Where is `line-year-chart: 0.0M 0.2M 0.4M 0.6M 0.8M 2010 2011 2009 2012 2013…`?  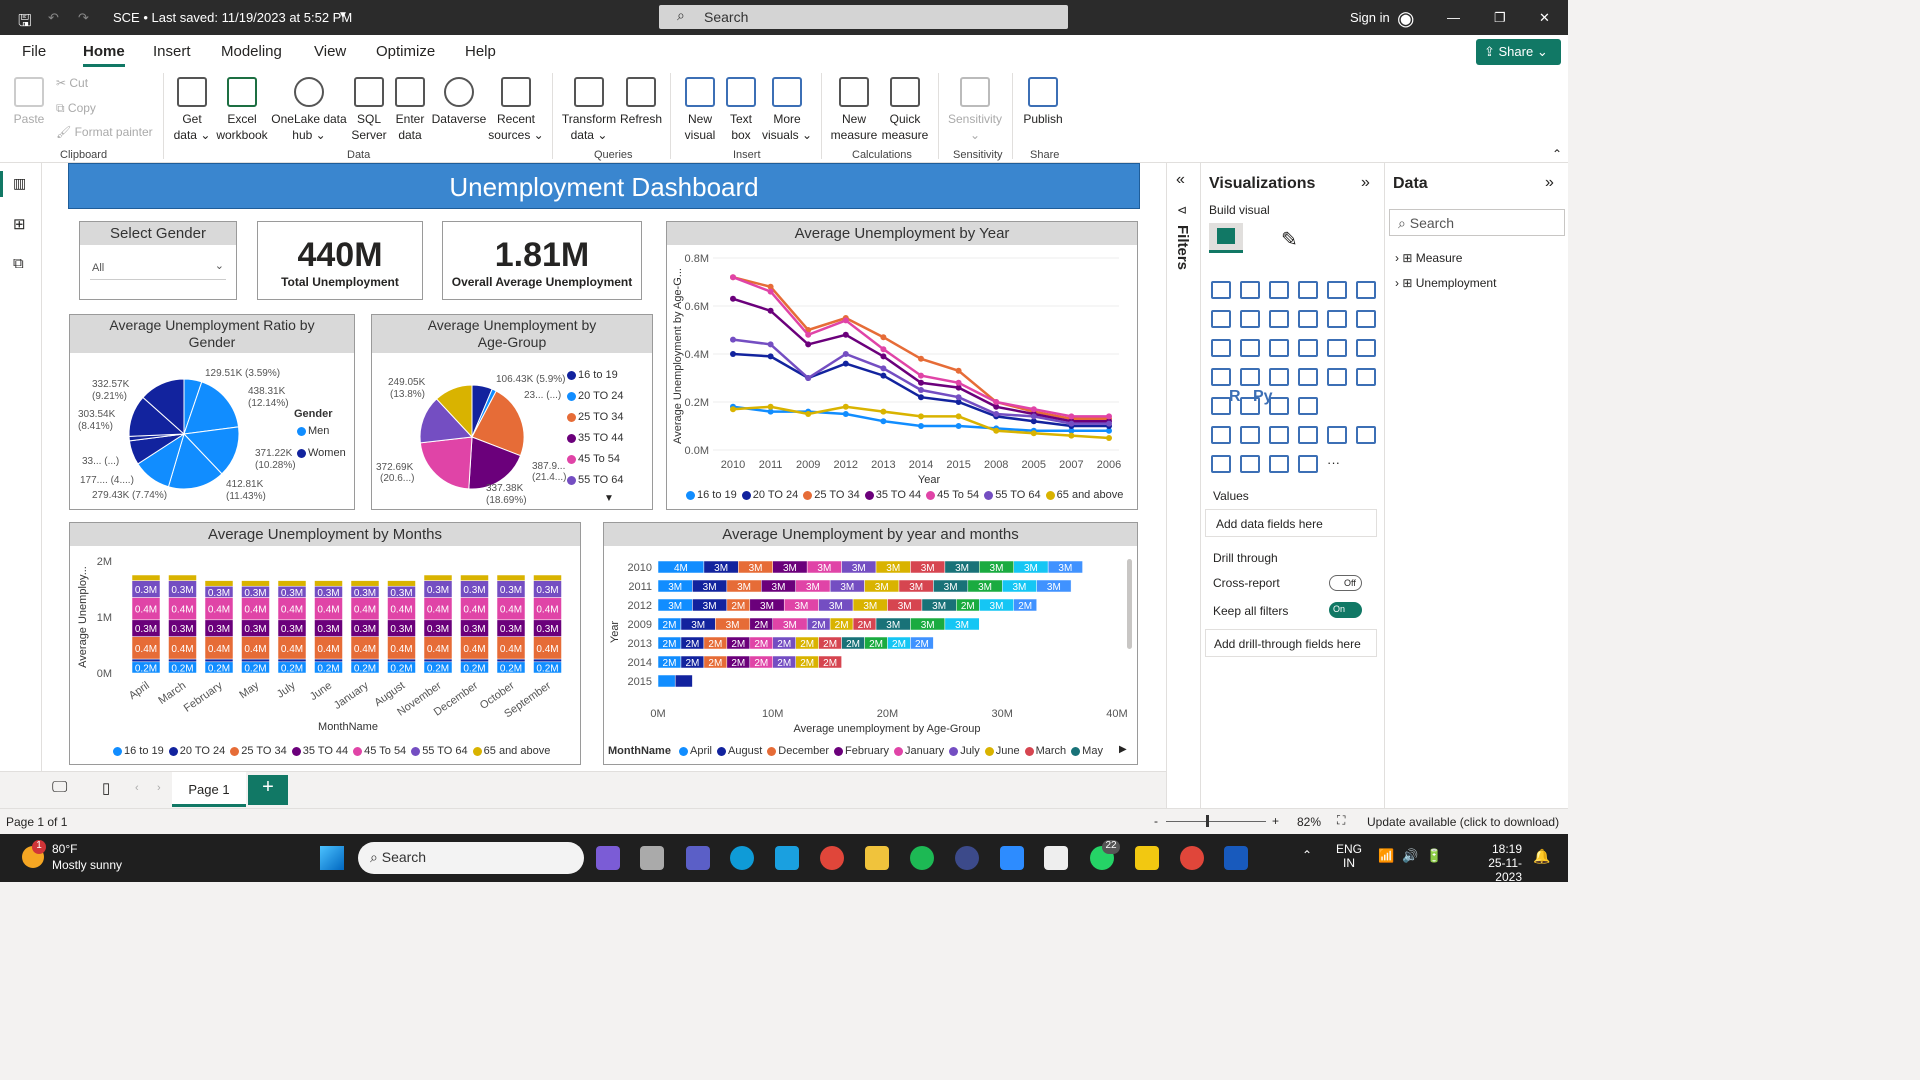 line-year-chart: 0.0M 0.2M 0.4M 0.6M 0.8M 2010 2011 2009 2012 2013… is located at coordinates (902, 378).